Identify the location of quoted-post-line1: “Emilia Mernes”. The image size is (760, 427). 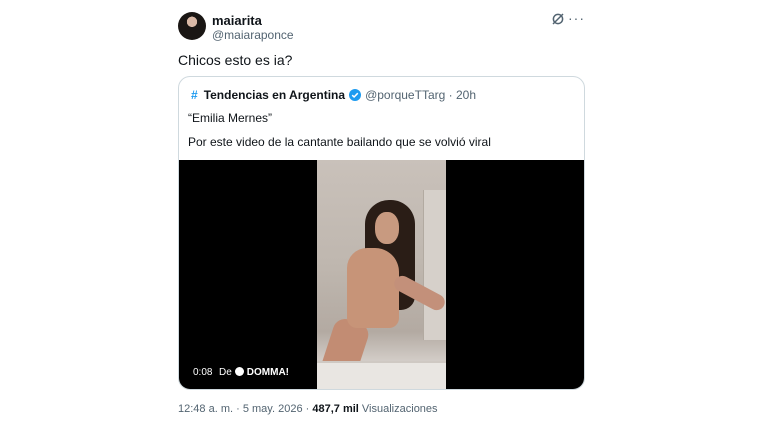
(230, 118).